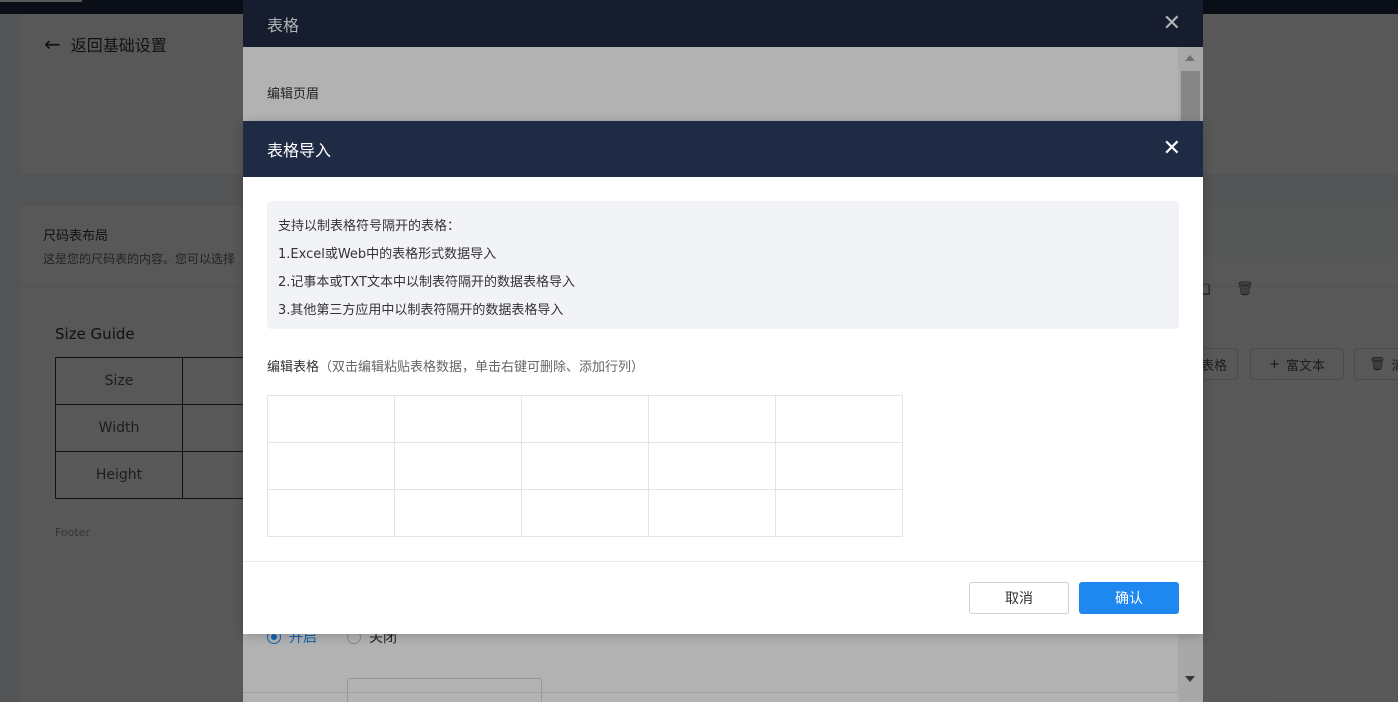 This screenshot has width=1398, height=702. I want to click on info-line: 支持以制表格符号隔开的表格：, so click(369, 226).